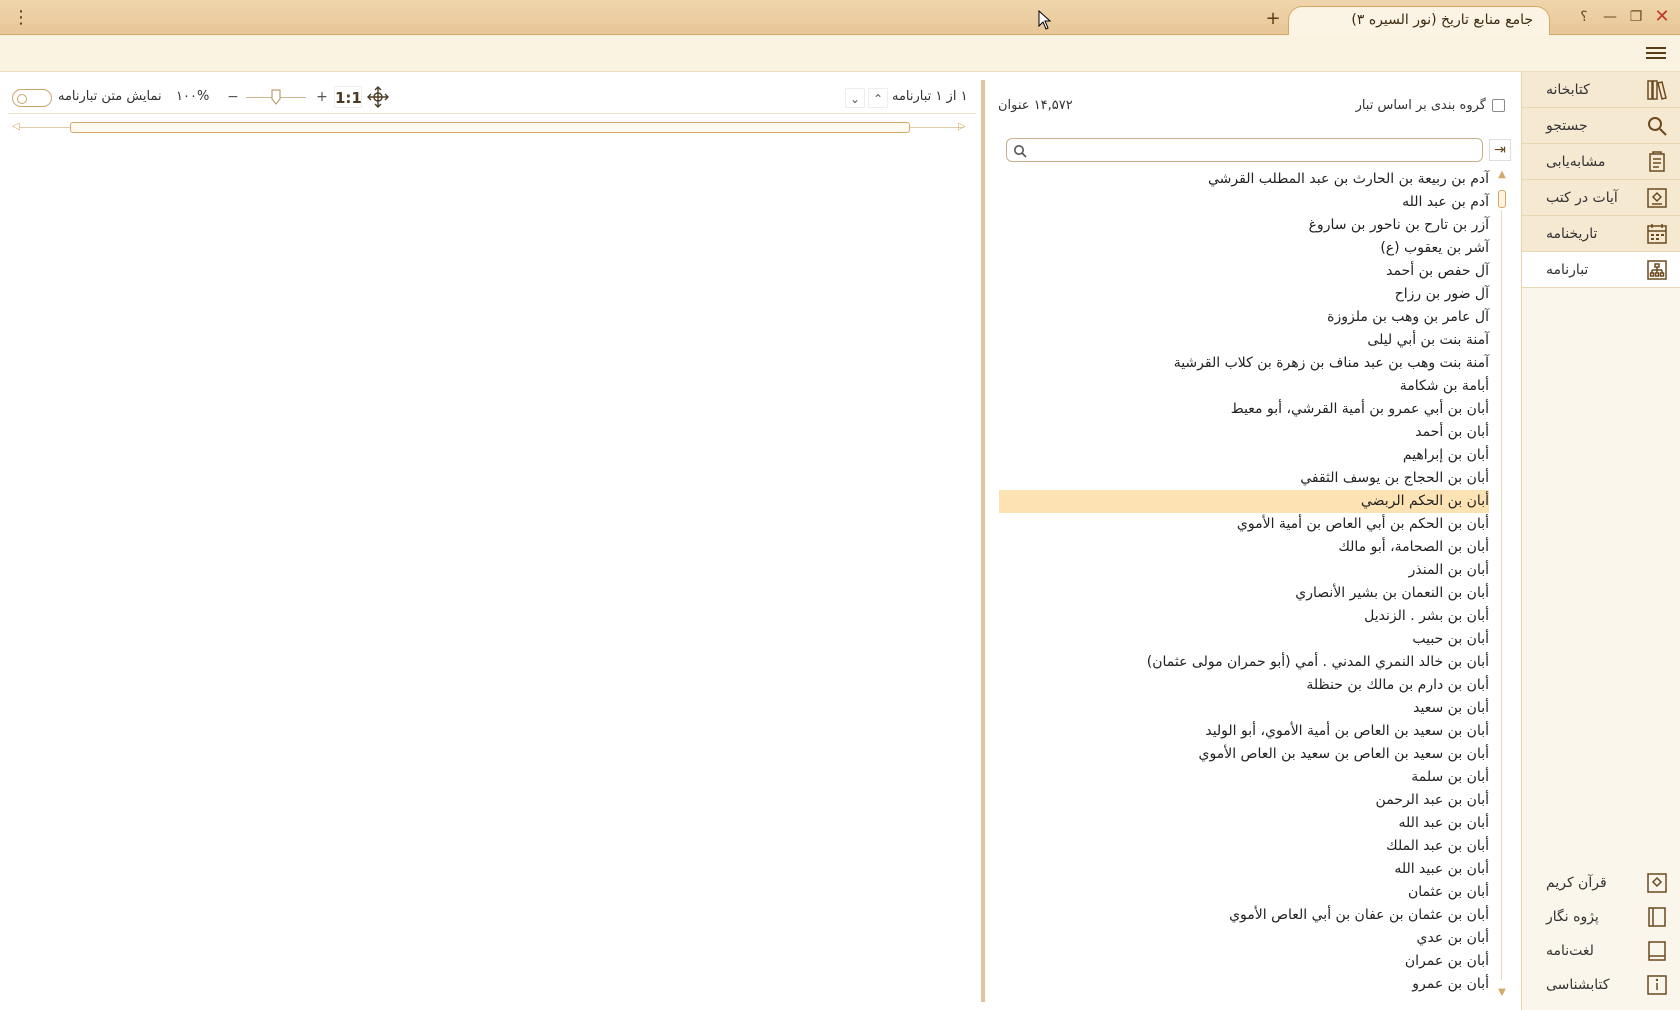  What do you see at coordinates (1244, 869) in the screenshot?
I see `list-item: أبان بن عبيد الله` at bounding box center [1244, 869].